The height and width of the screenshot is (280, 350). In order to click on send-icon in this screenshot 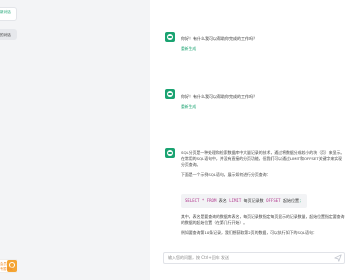, I will do `click(338, 258)`.